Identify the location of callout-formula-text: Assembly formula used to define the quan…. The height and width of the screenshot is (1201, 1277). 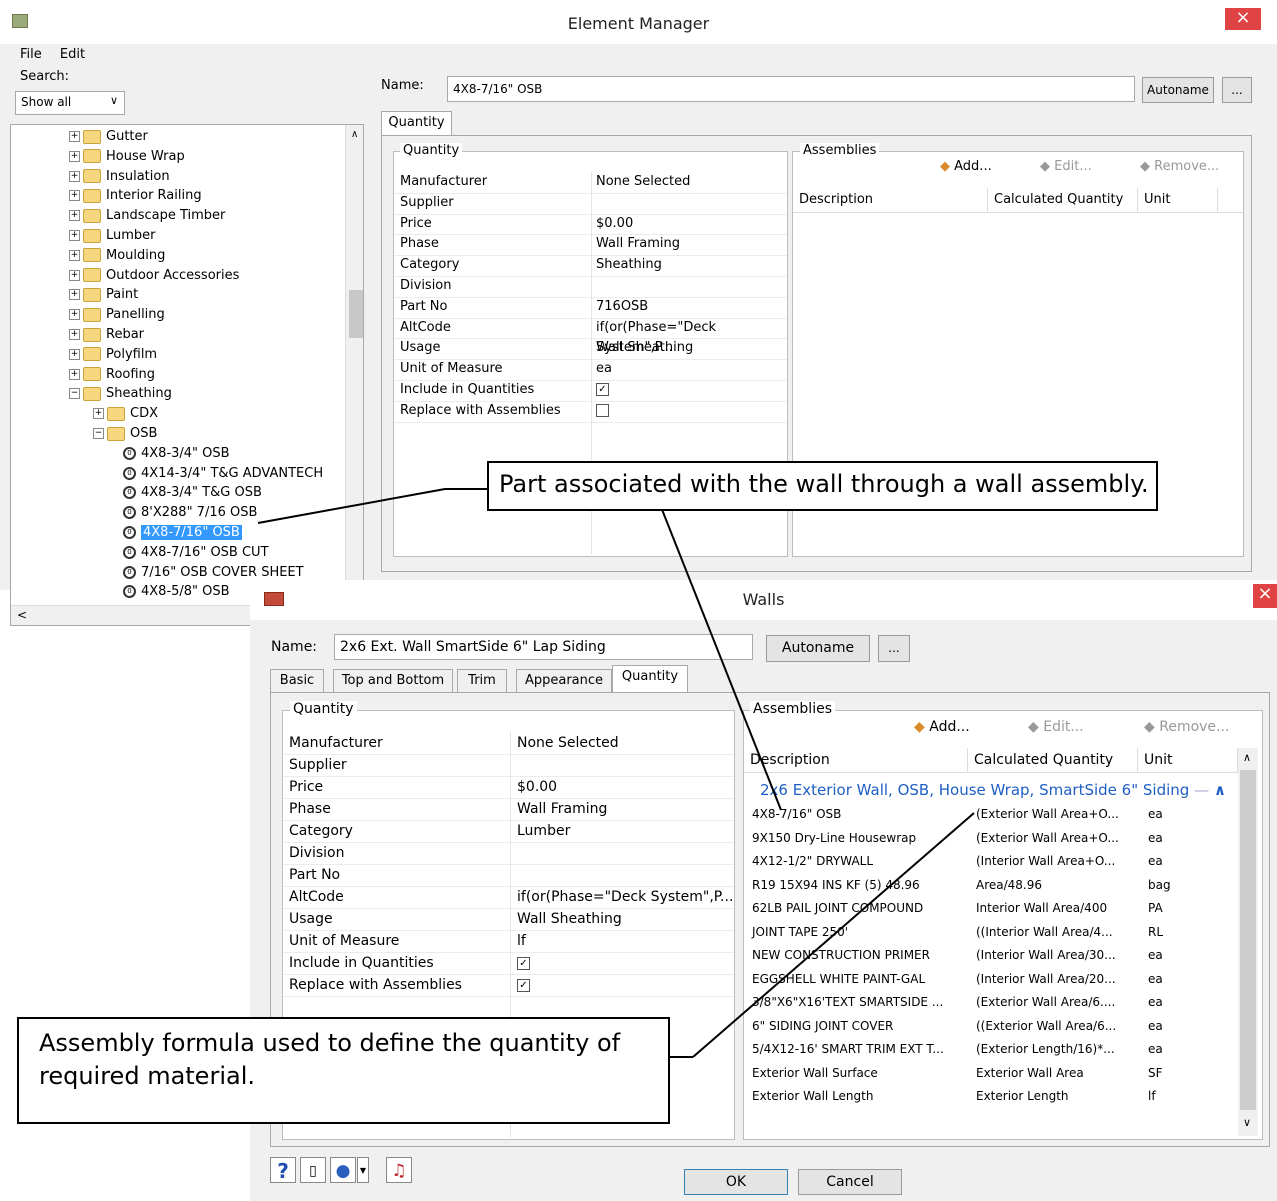
(330, 1059).